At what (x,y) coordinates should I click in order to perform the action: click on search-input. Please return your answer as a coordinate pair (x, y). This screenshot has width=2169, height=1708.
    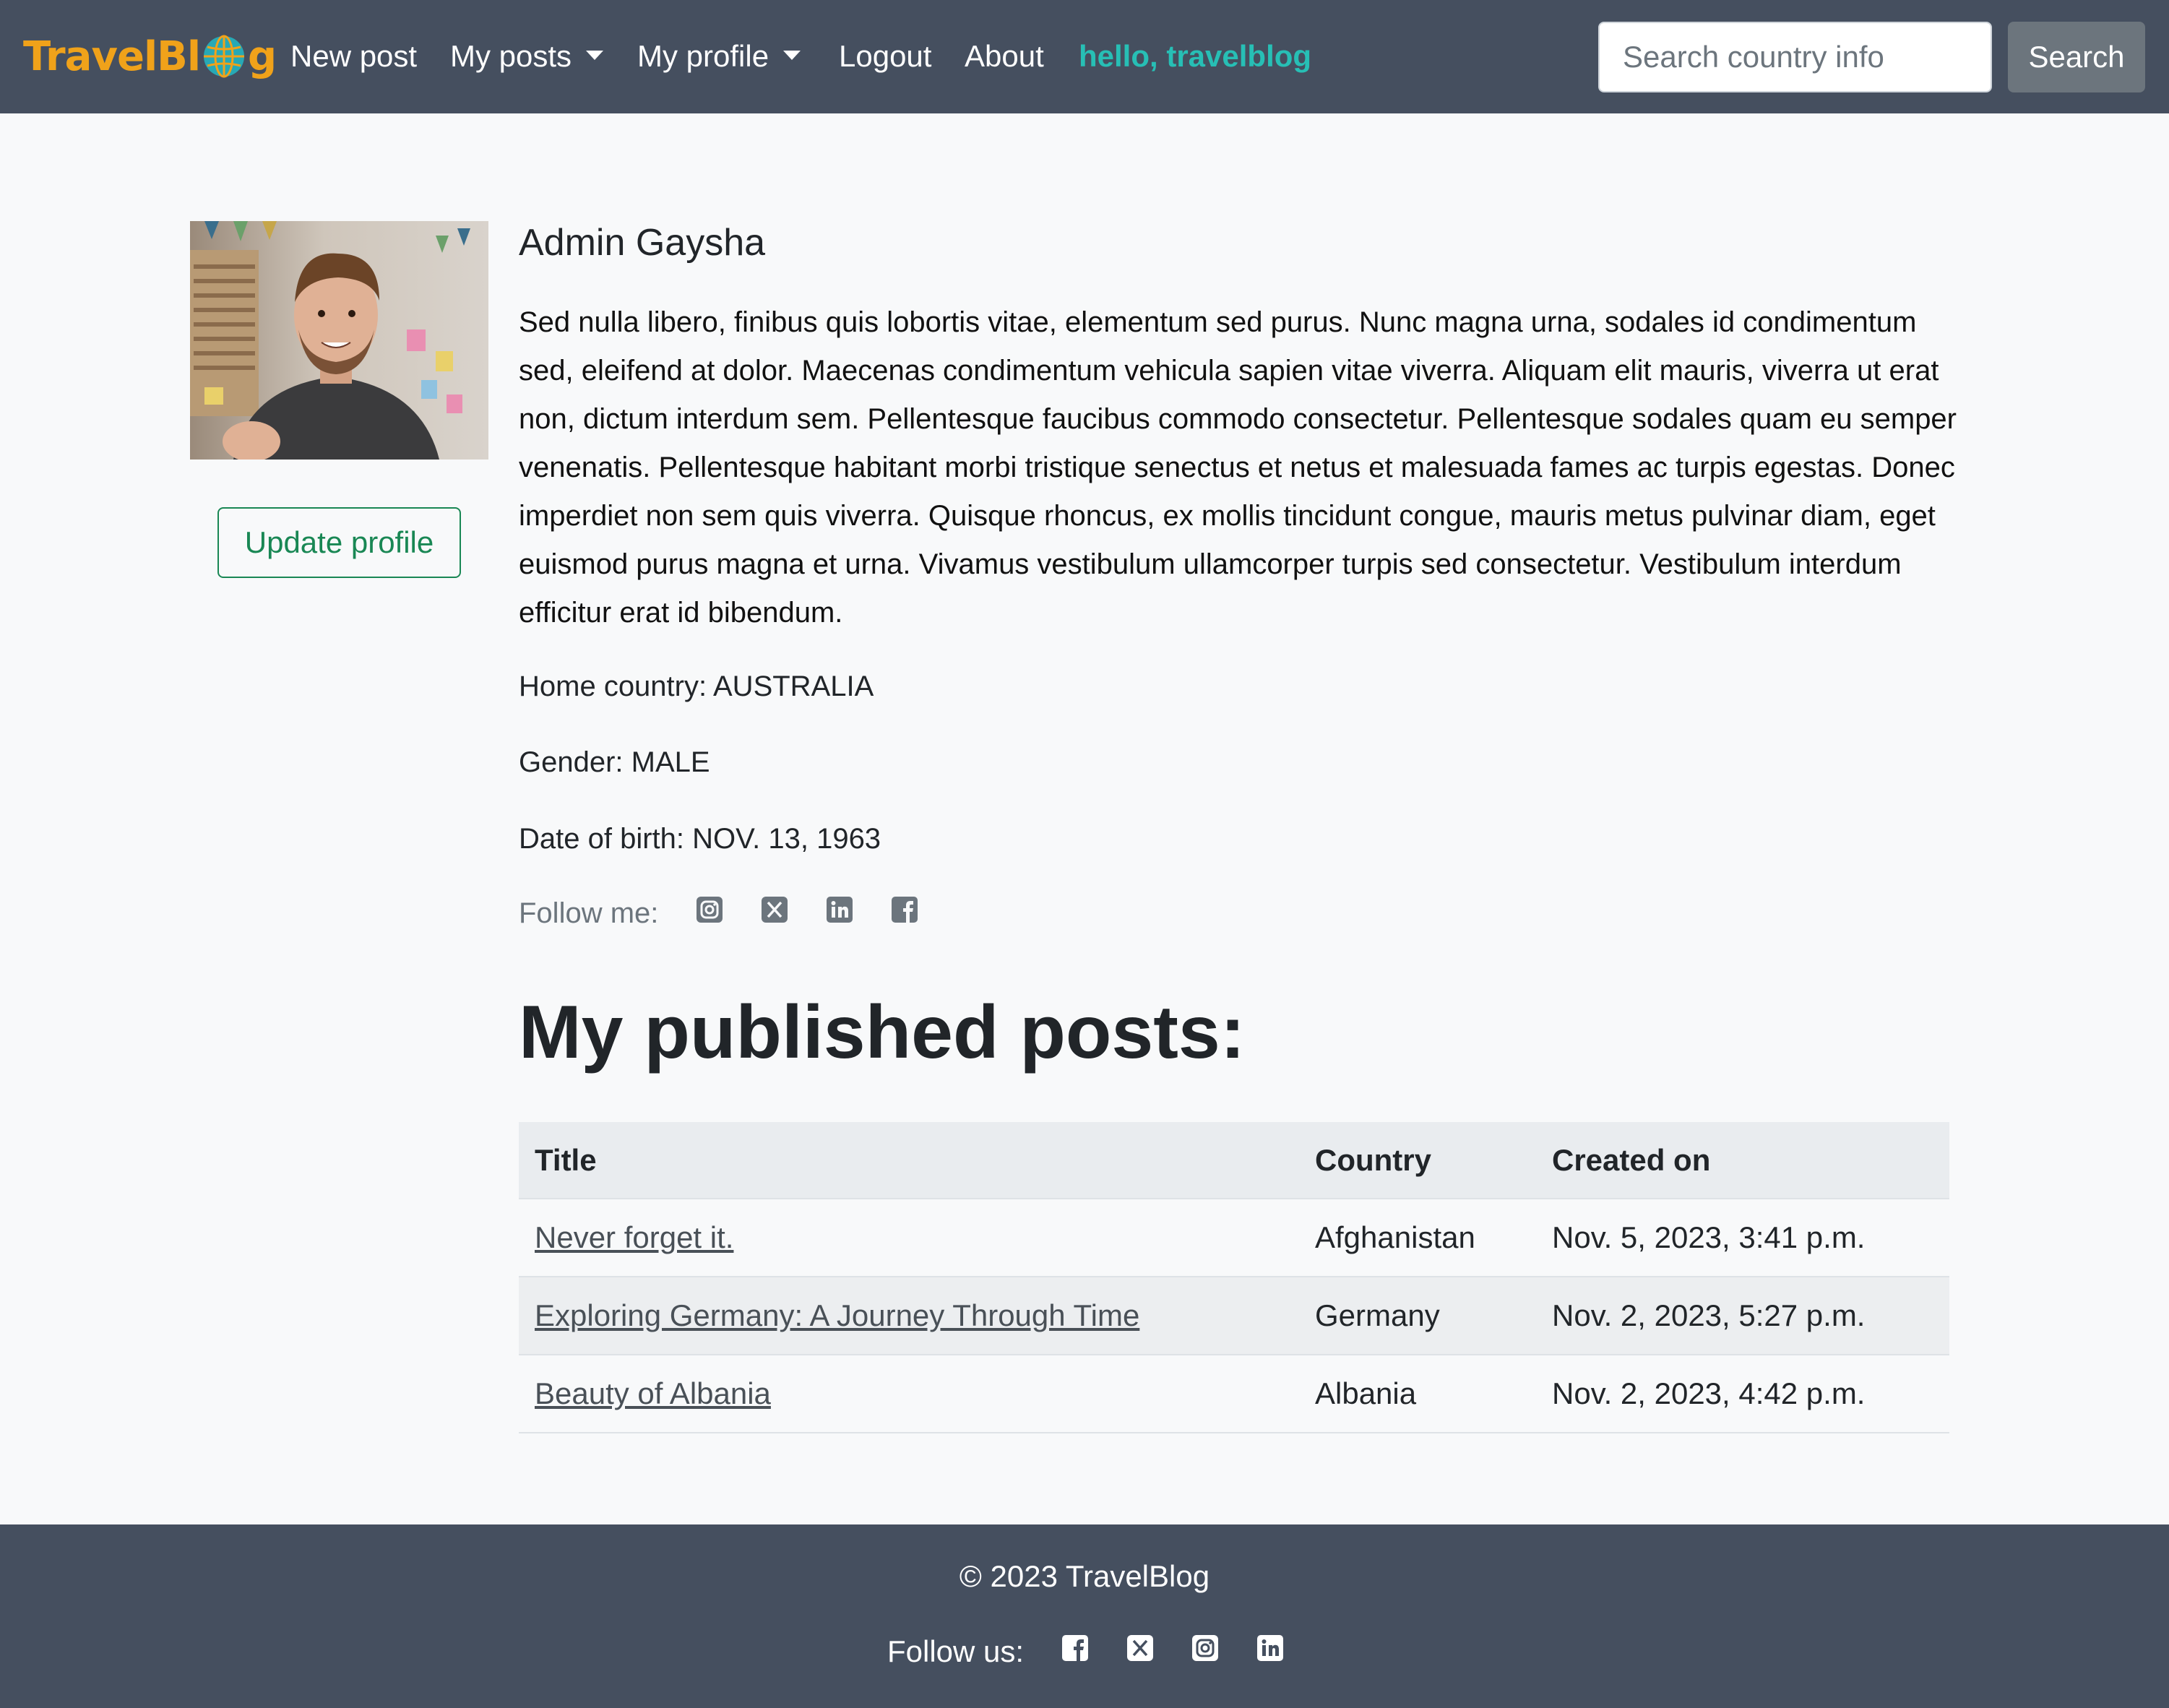
    Looking at the image, I should click on (1795, 57).